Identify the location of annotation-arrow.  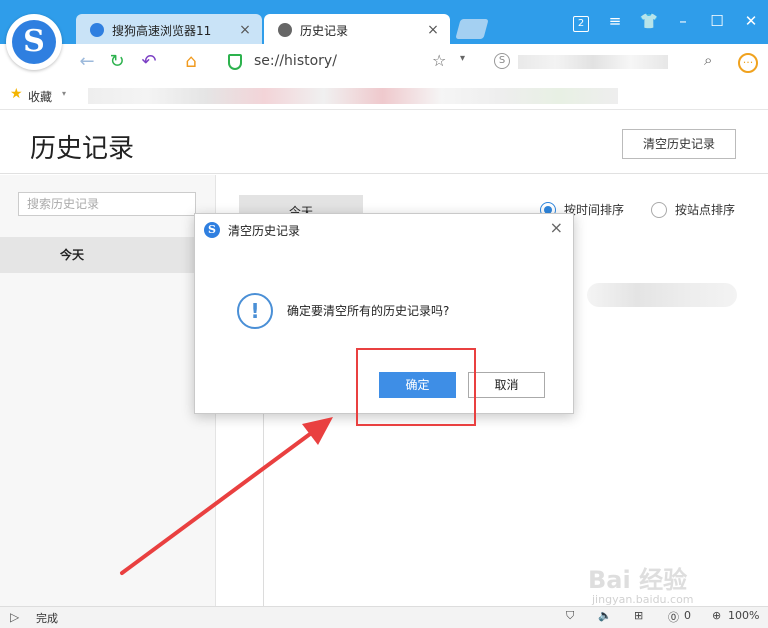
(226, 496).